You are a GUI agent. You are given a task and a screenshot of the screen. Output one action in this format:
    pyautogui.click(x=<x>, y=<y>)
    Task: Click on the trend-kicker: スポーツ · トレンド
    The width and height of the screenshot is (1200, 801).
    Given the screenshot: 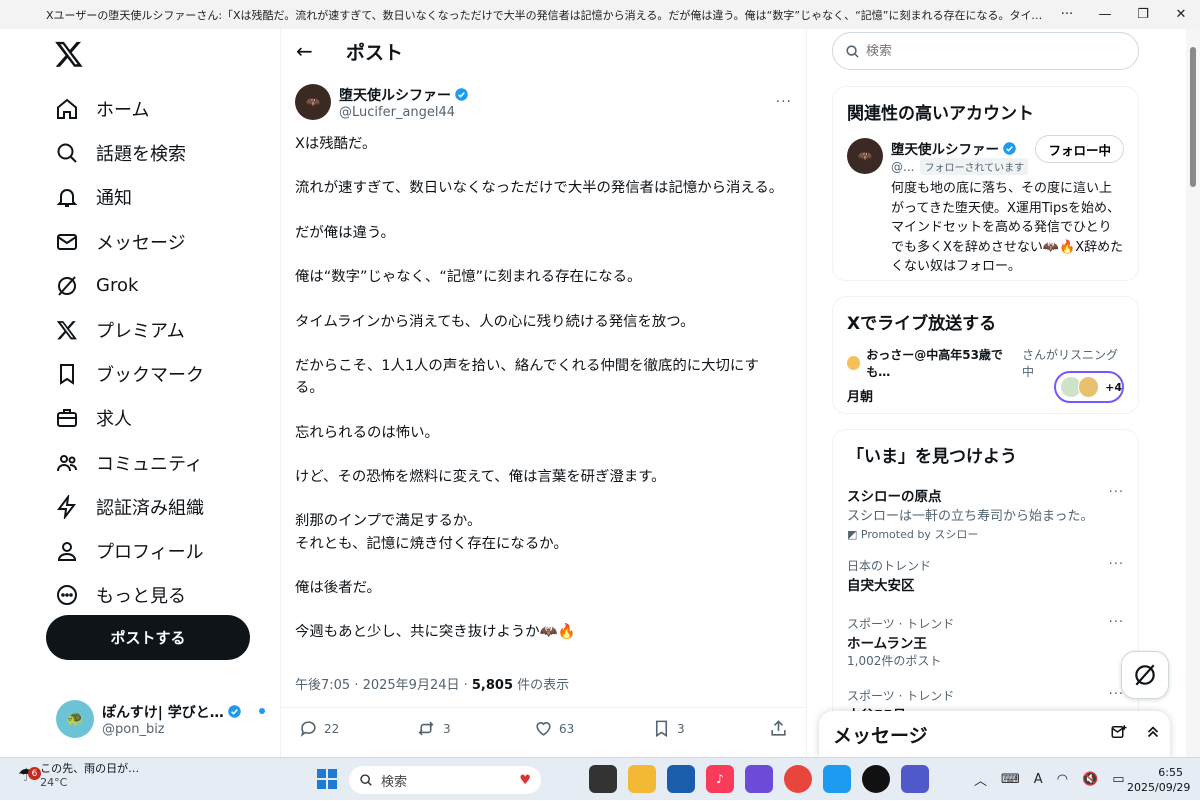 What is the action you would take?
    pyautogui.click(x=901, y=624)
    